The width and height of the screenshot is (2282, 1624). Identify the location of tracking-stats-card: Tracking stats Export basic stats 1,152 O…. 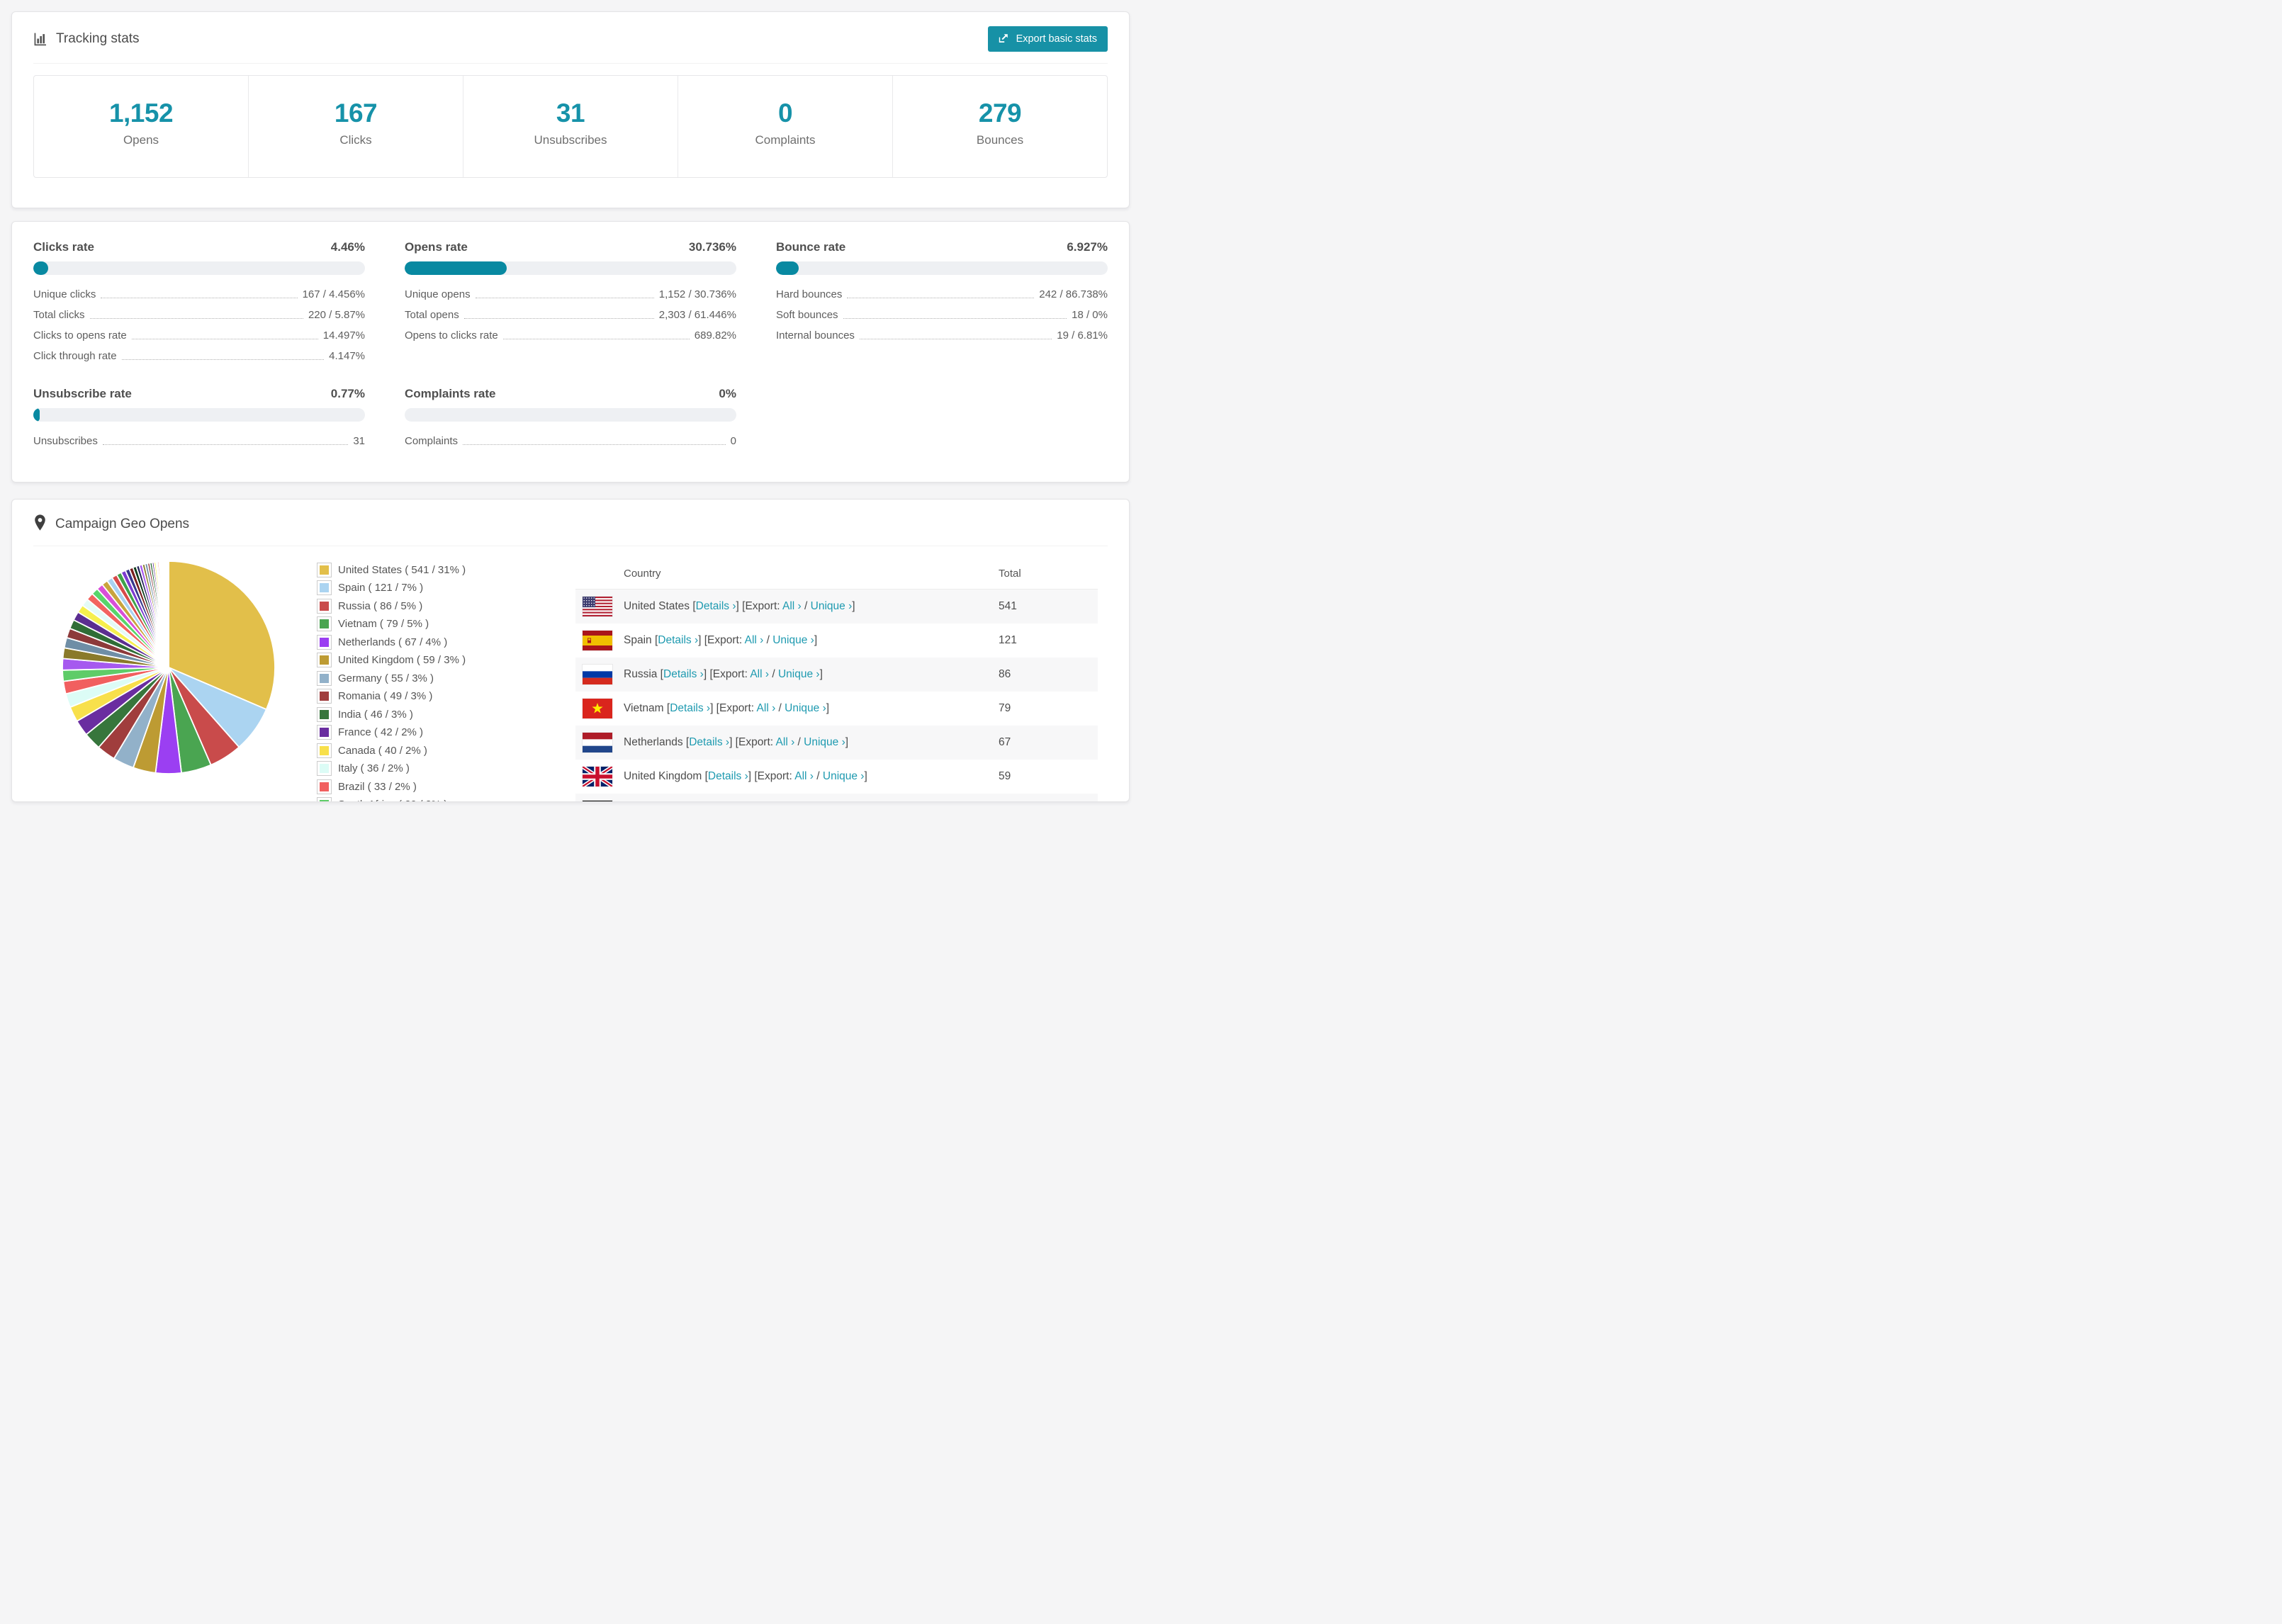
(570, 110).